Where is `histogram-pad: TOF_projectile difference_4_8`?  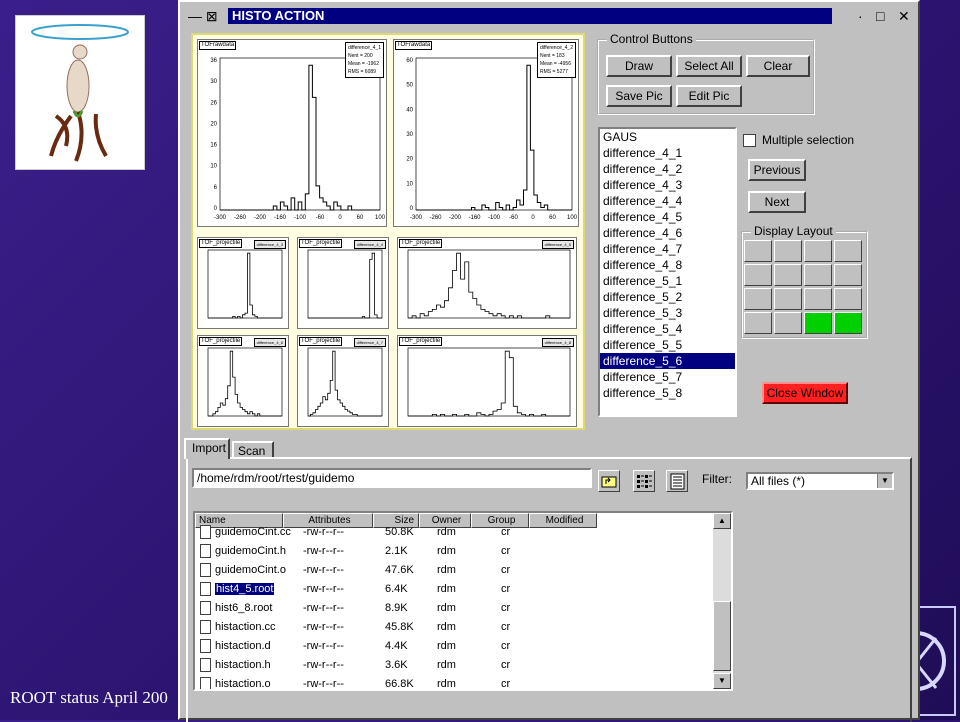
histogram-pad: TOF_projectile difference_4_8 is located at coordinates (487, 381).